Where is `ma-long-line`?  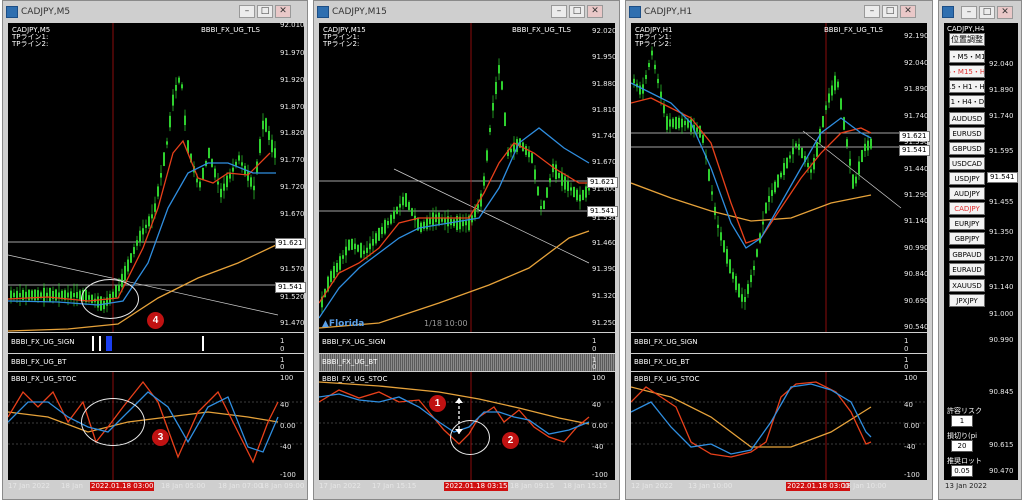
ma-long-line is located at coordinates (454, 279).